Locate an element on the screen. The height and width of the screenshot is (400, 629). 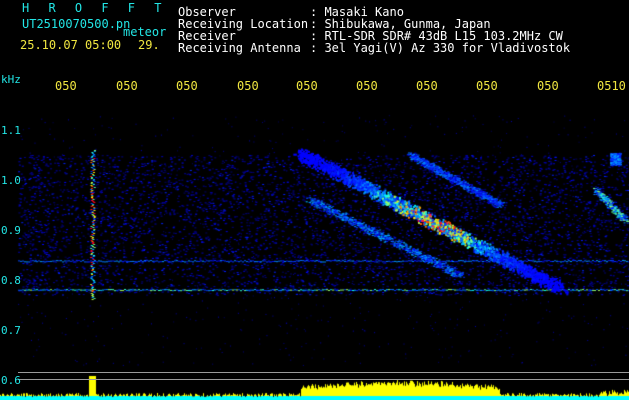
freq-tick-label: 1.0 is located at coordinates (11, 180).